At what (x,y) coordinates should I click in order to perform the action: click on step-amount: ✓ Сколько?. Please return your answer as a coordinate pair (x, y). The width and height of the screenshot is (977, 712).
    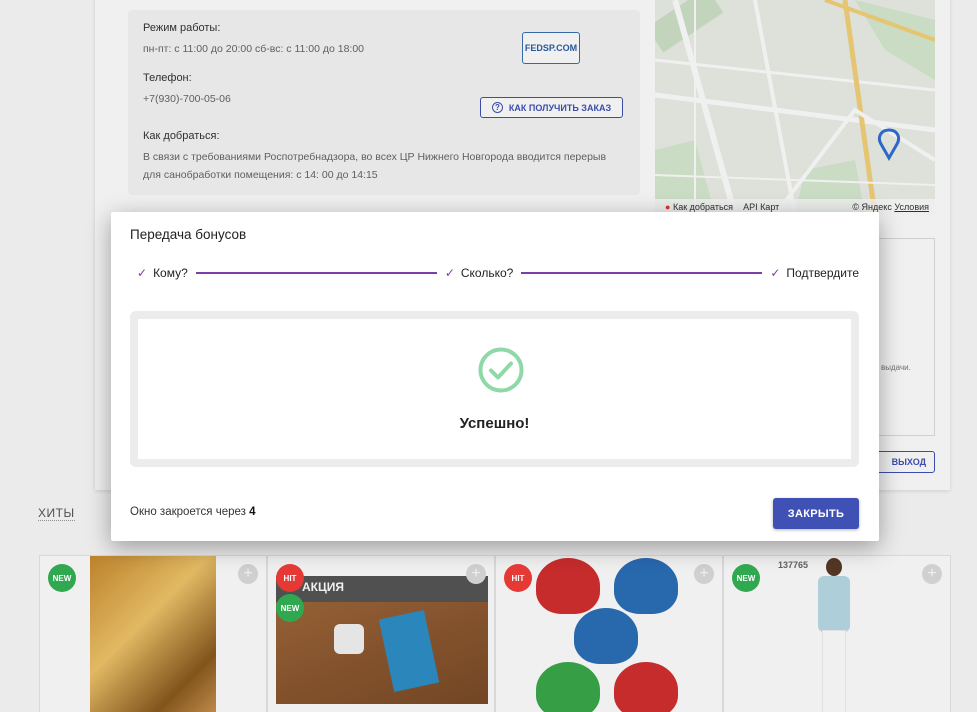
    Looking at the image, I should click on (479, 273).